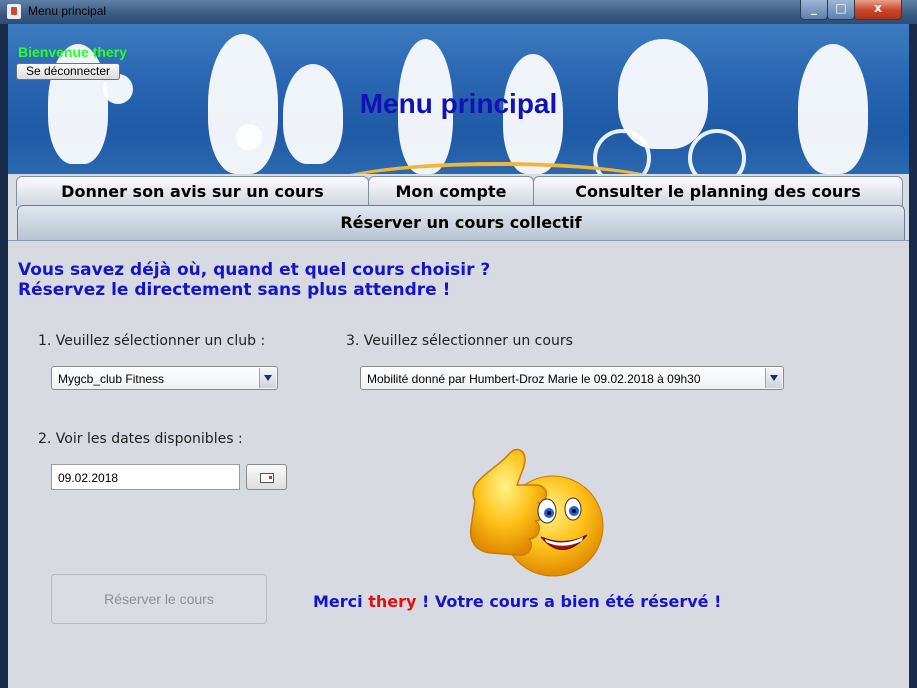  Describe the element at coordinates (14, 11) in the screenshot. I see `java-app-icon` at that location.